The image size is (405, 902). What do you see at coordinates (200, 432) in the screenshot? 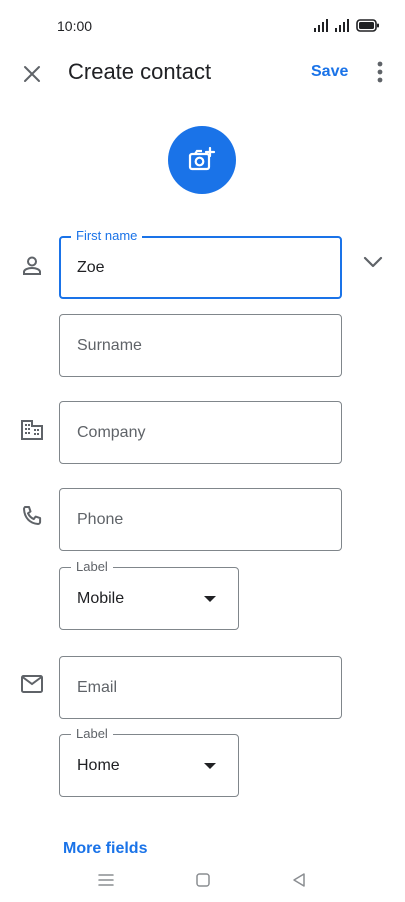
I see `company-field: Company` at bounding box center [200, 432].